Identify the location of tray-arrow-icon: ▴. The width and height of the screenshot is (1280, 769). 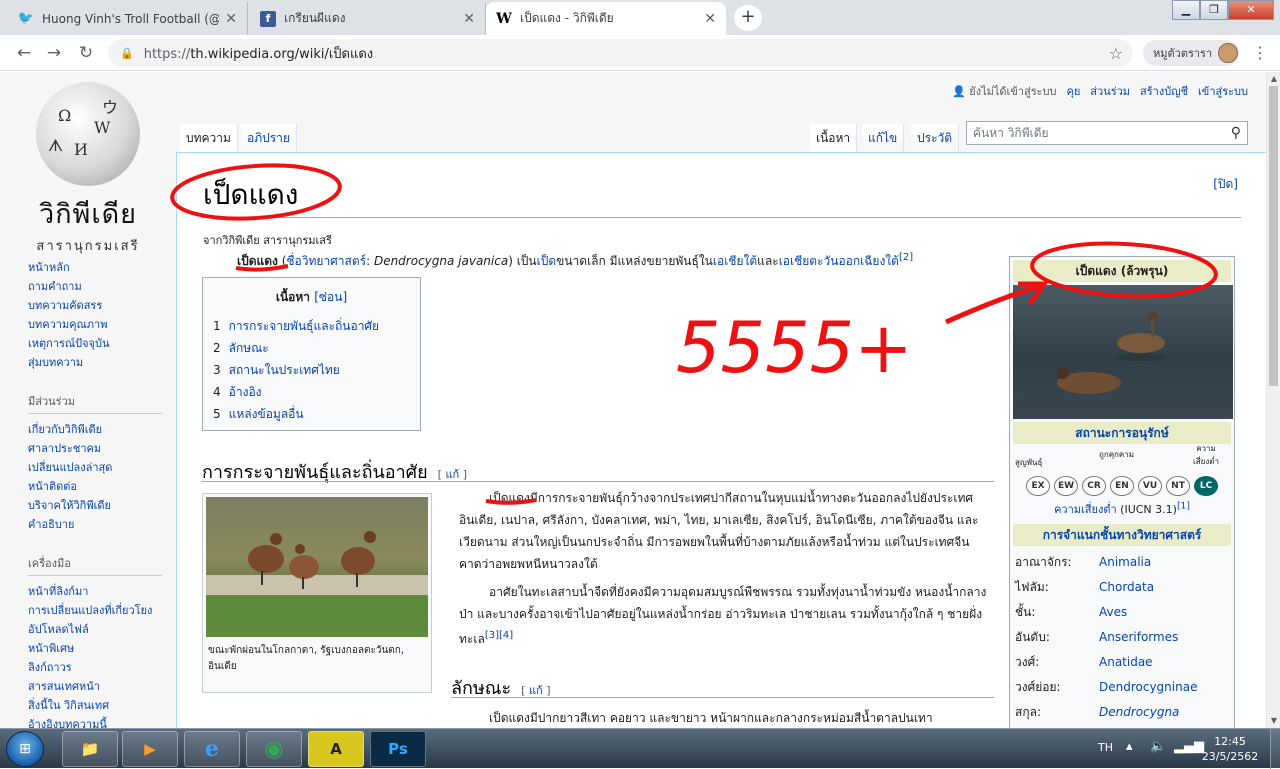
(1129, 746).